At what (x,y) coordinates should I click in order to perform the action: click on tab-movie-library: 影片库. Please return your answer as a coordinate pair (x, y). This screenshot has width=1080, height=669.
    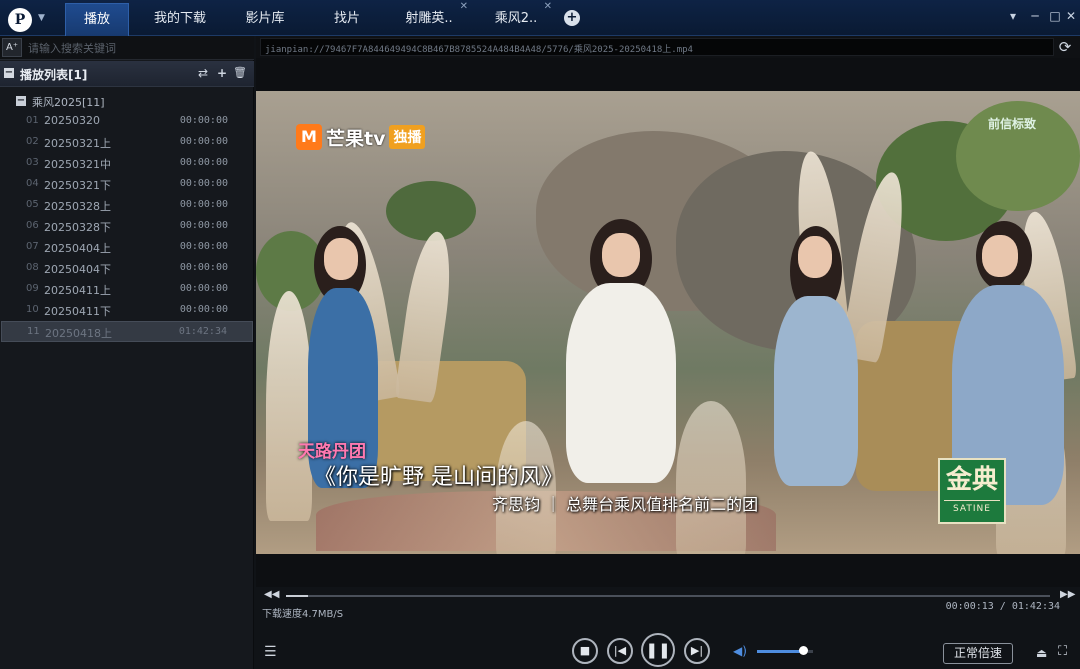
    Looking at the image, I should click on (265, 19).